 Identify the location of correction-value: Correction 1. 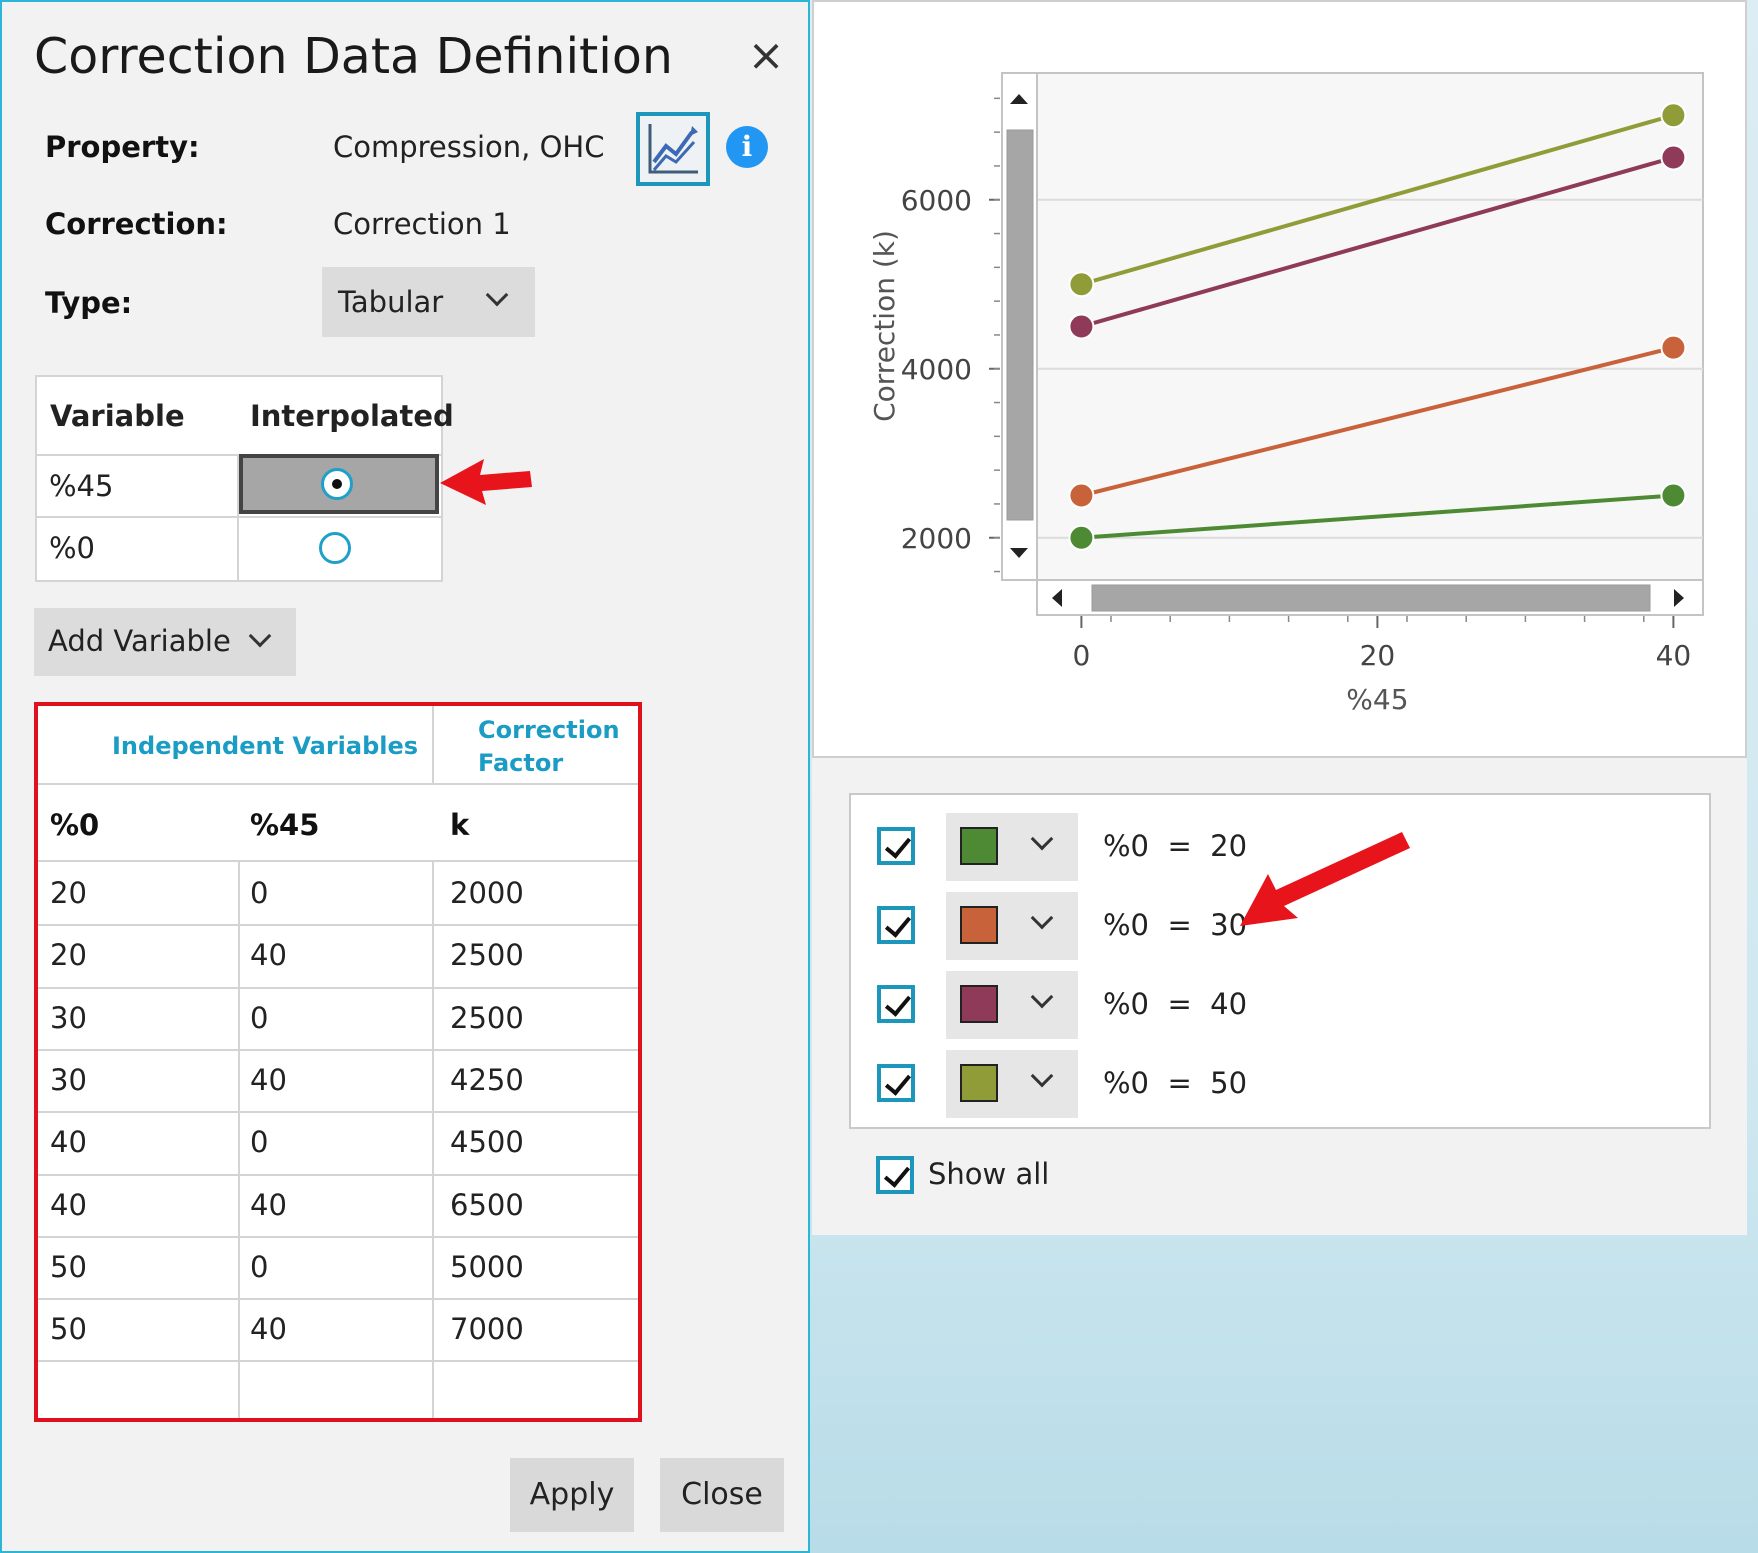
(422, 224).